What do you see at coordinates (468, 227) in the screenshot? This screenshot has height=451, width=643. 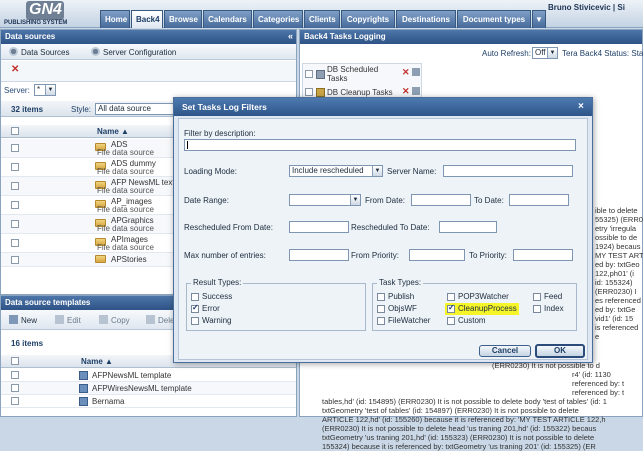 I see `rescheduled-to-date-input` at bounding box center [468, 227].